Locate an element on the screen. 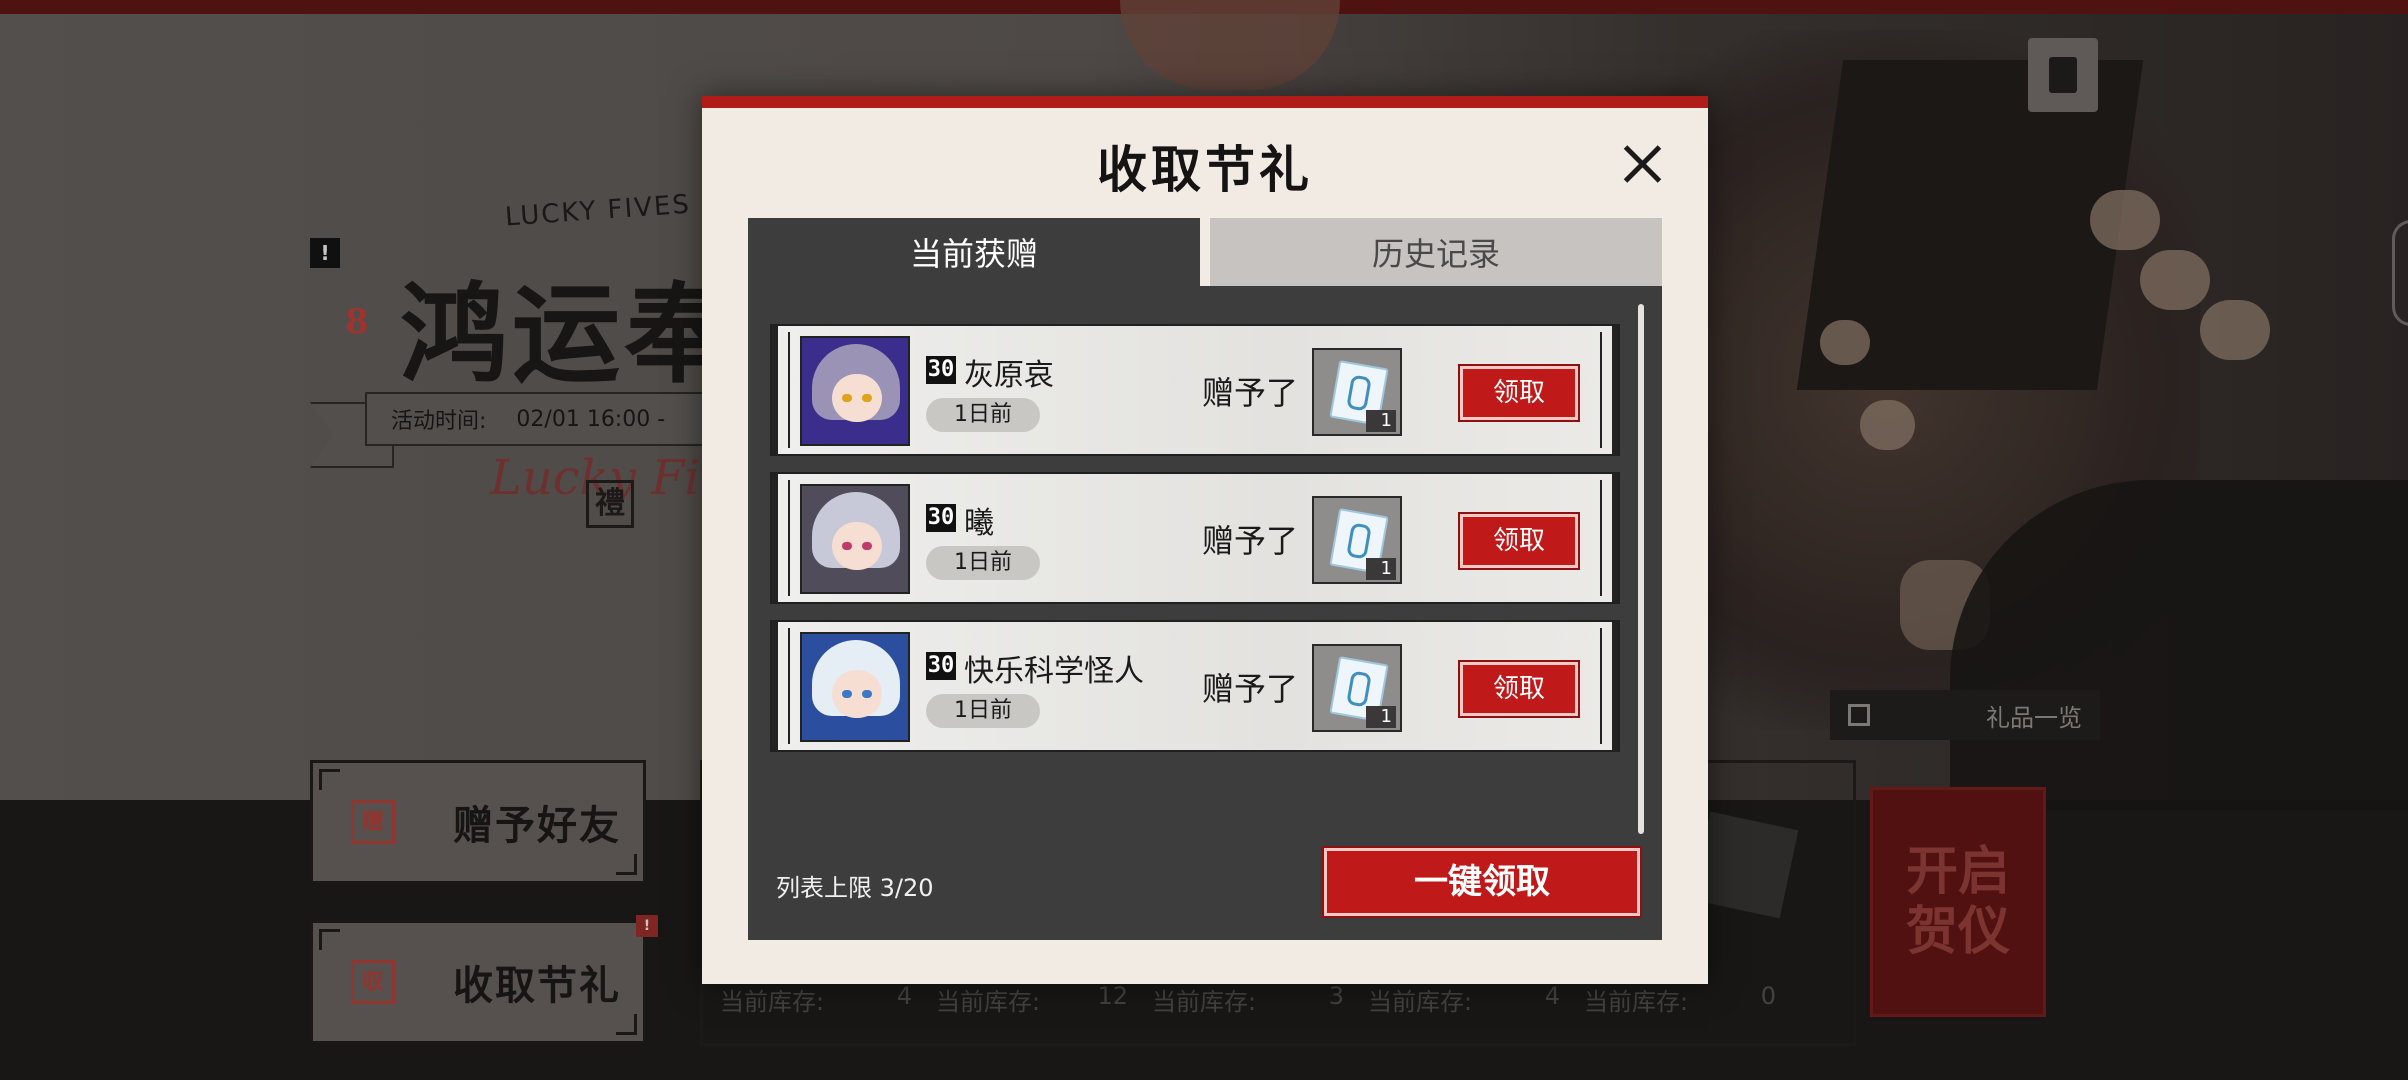 This screenshot has width=2408, height=1080. dialog-top-bar is located at coordinates (1205, 102).